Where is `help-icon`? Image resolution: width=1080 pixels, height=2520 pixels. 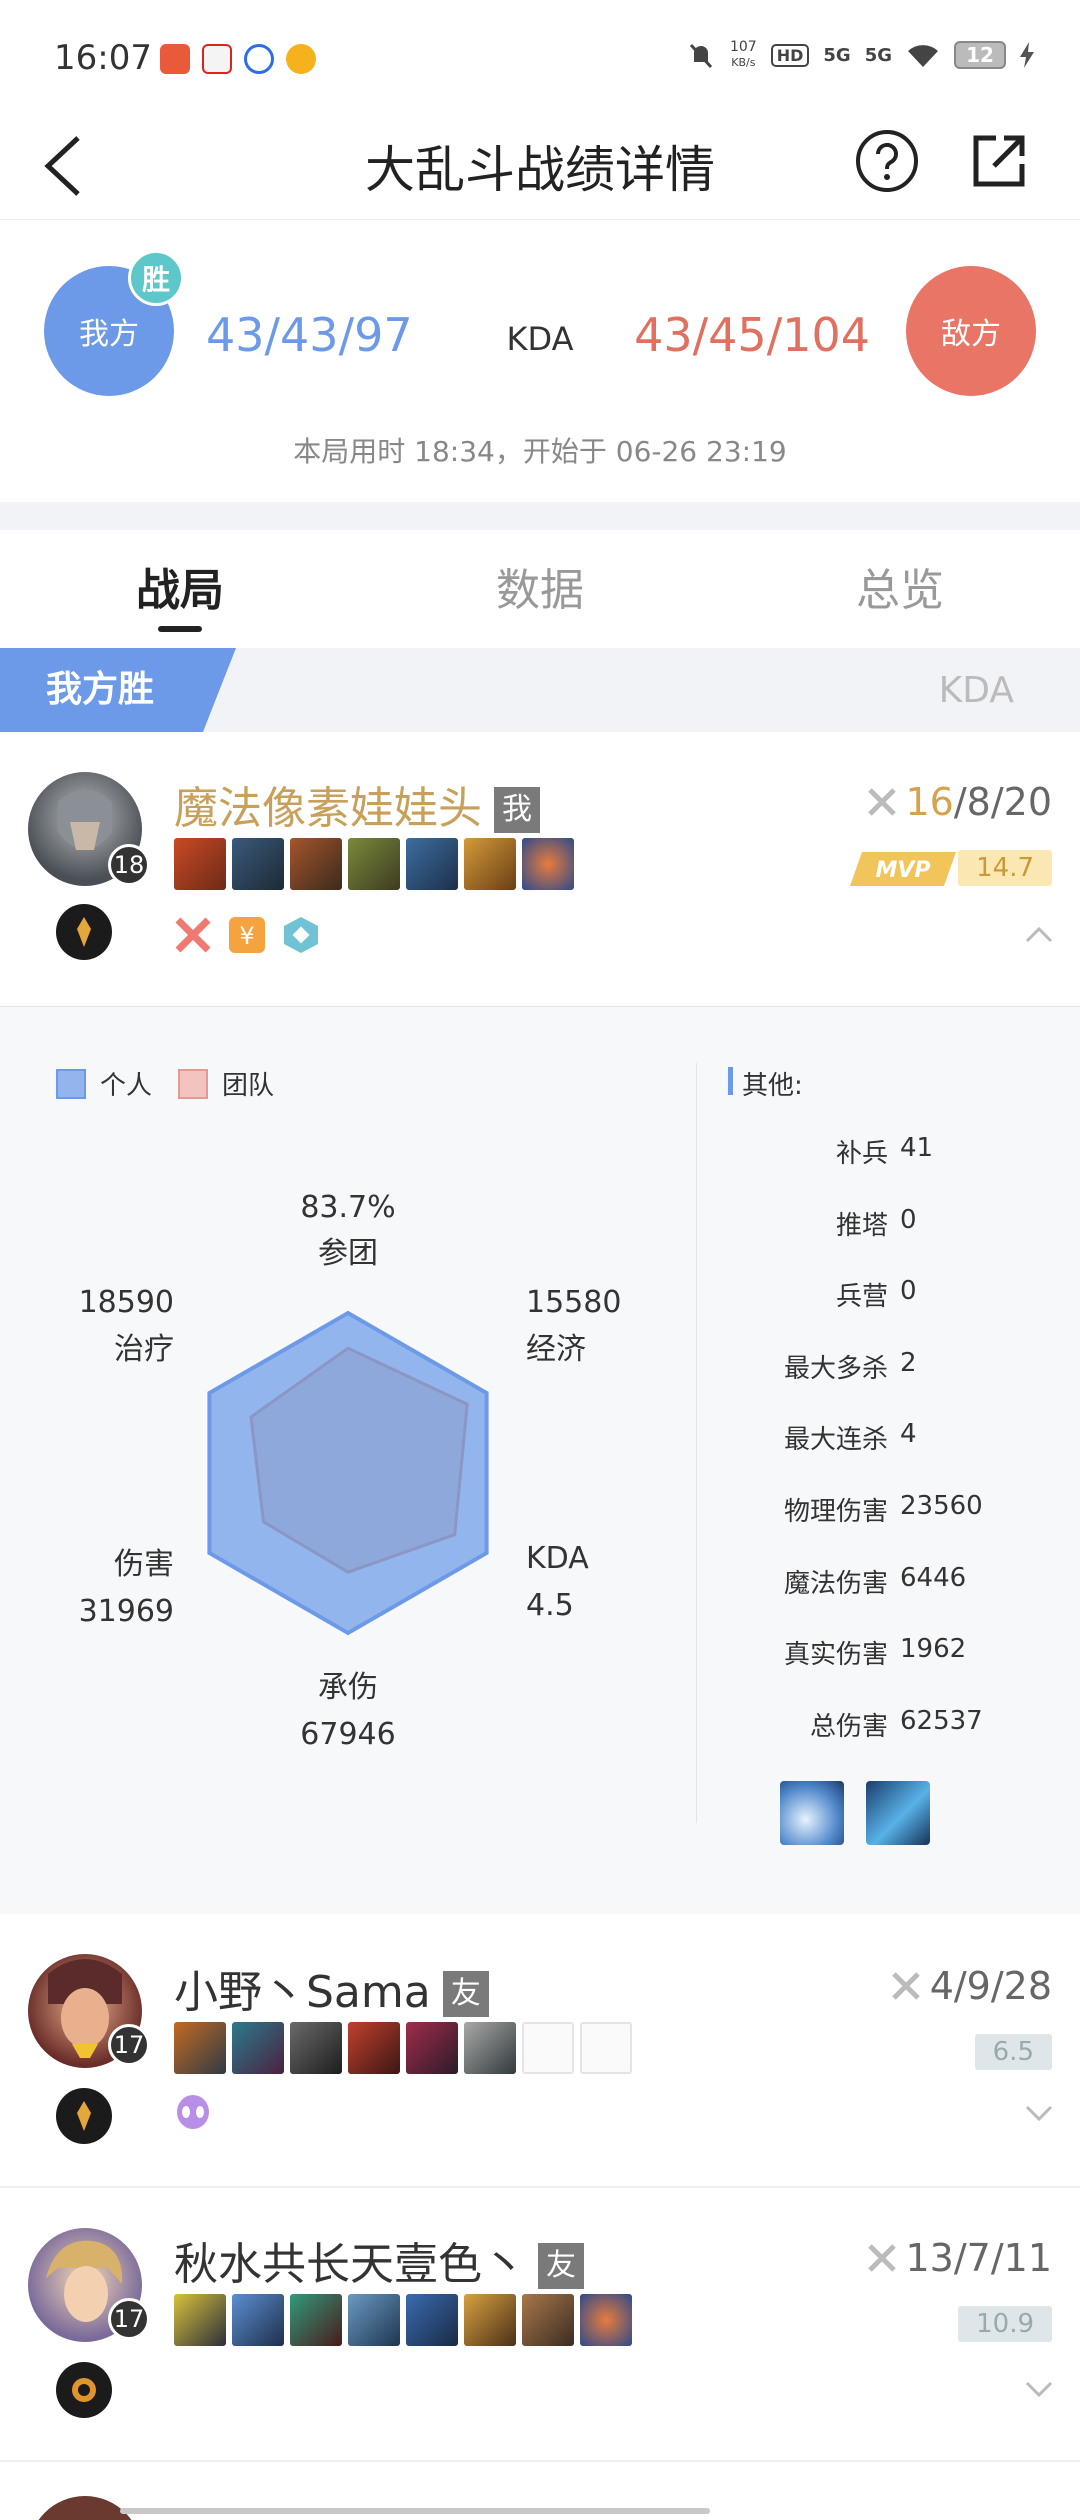 help-icon is located at coordinates (887, 161).